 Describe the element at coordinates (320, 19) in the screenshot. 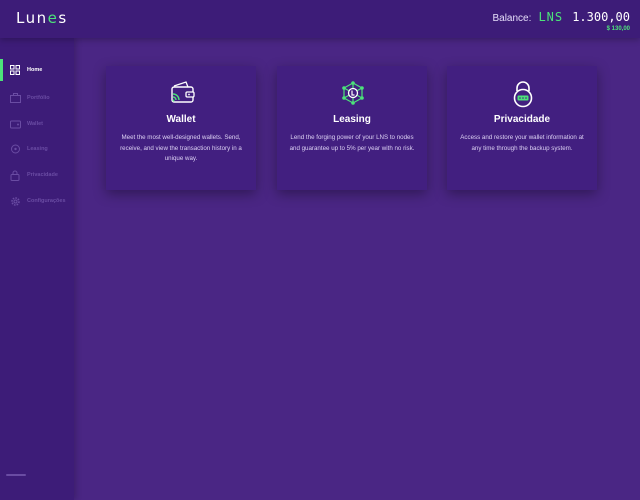

I see `top-bar: Lunes Balance: LNS 1.300,00 $ 130,00` at that location.